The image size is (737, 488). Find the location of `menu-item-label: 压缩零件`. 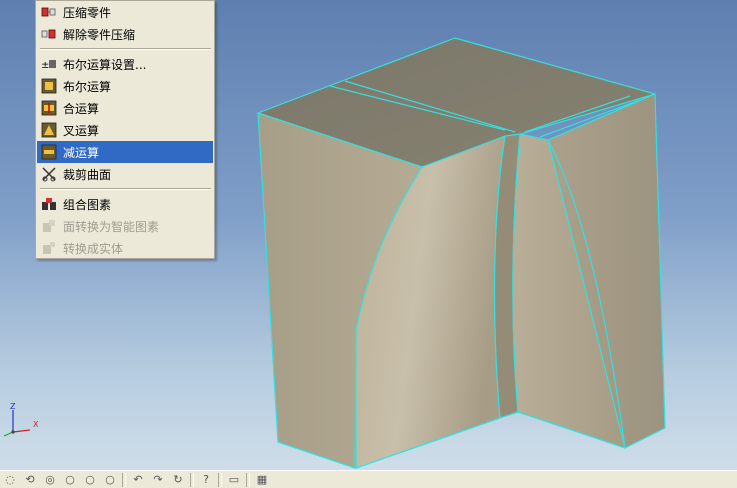

menu-item-label: 压缩零件 is located at coordinates (87, 12).